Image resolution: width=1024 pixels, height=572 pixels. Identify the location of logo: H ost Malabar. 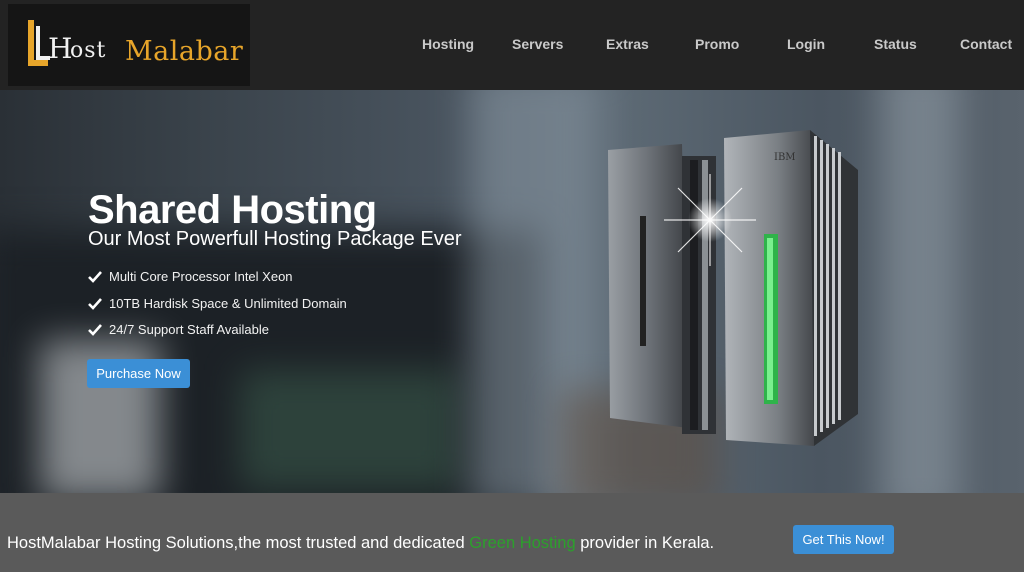
(129, 45).